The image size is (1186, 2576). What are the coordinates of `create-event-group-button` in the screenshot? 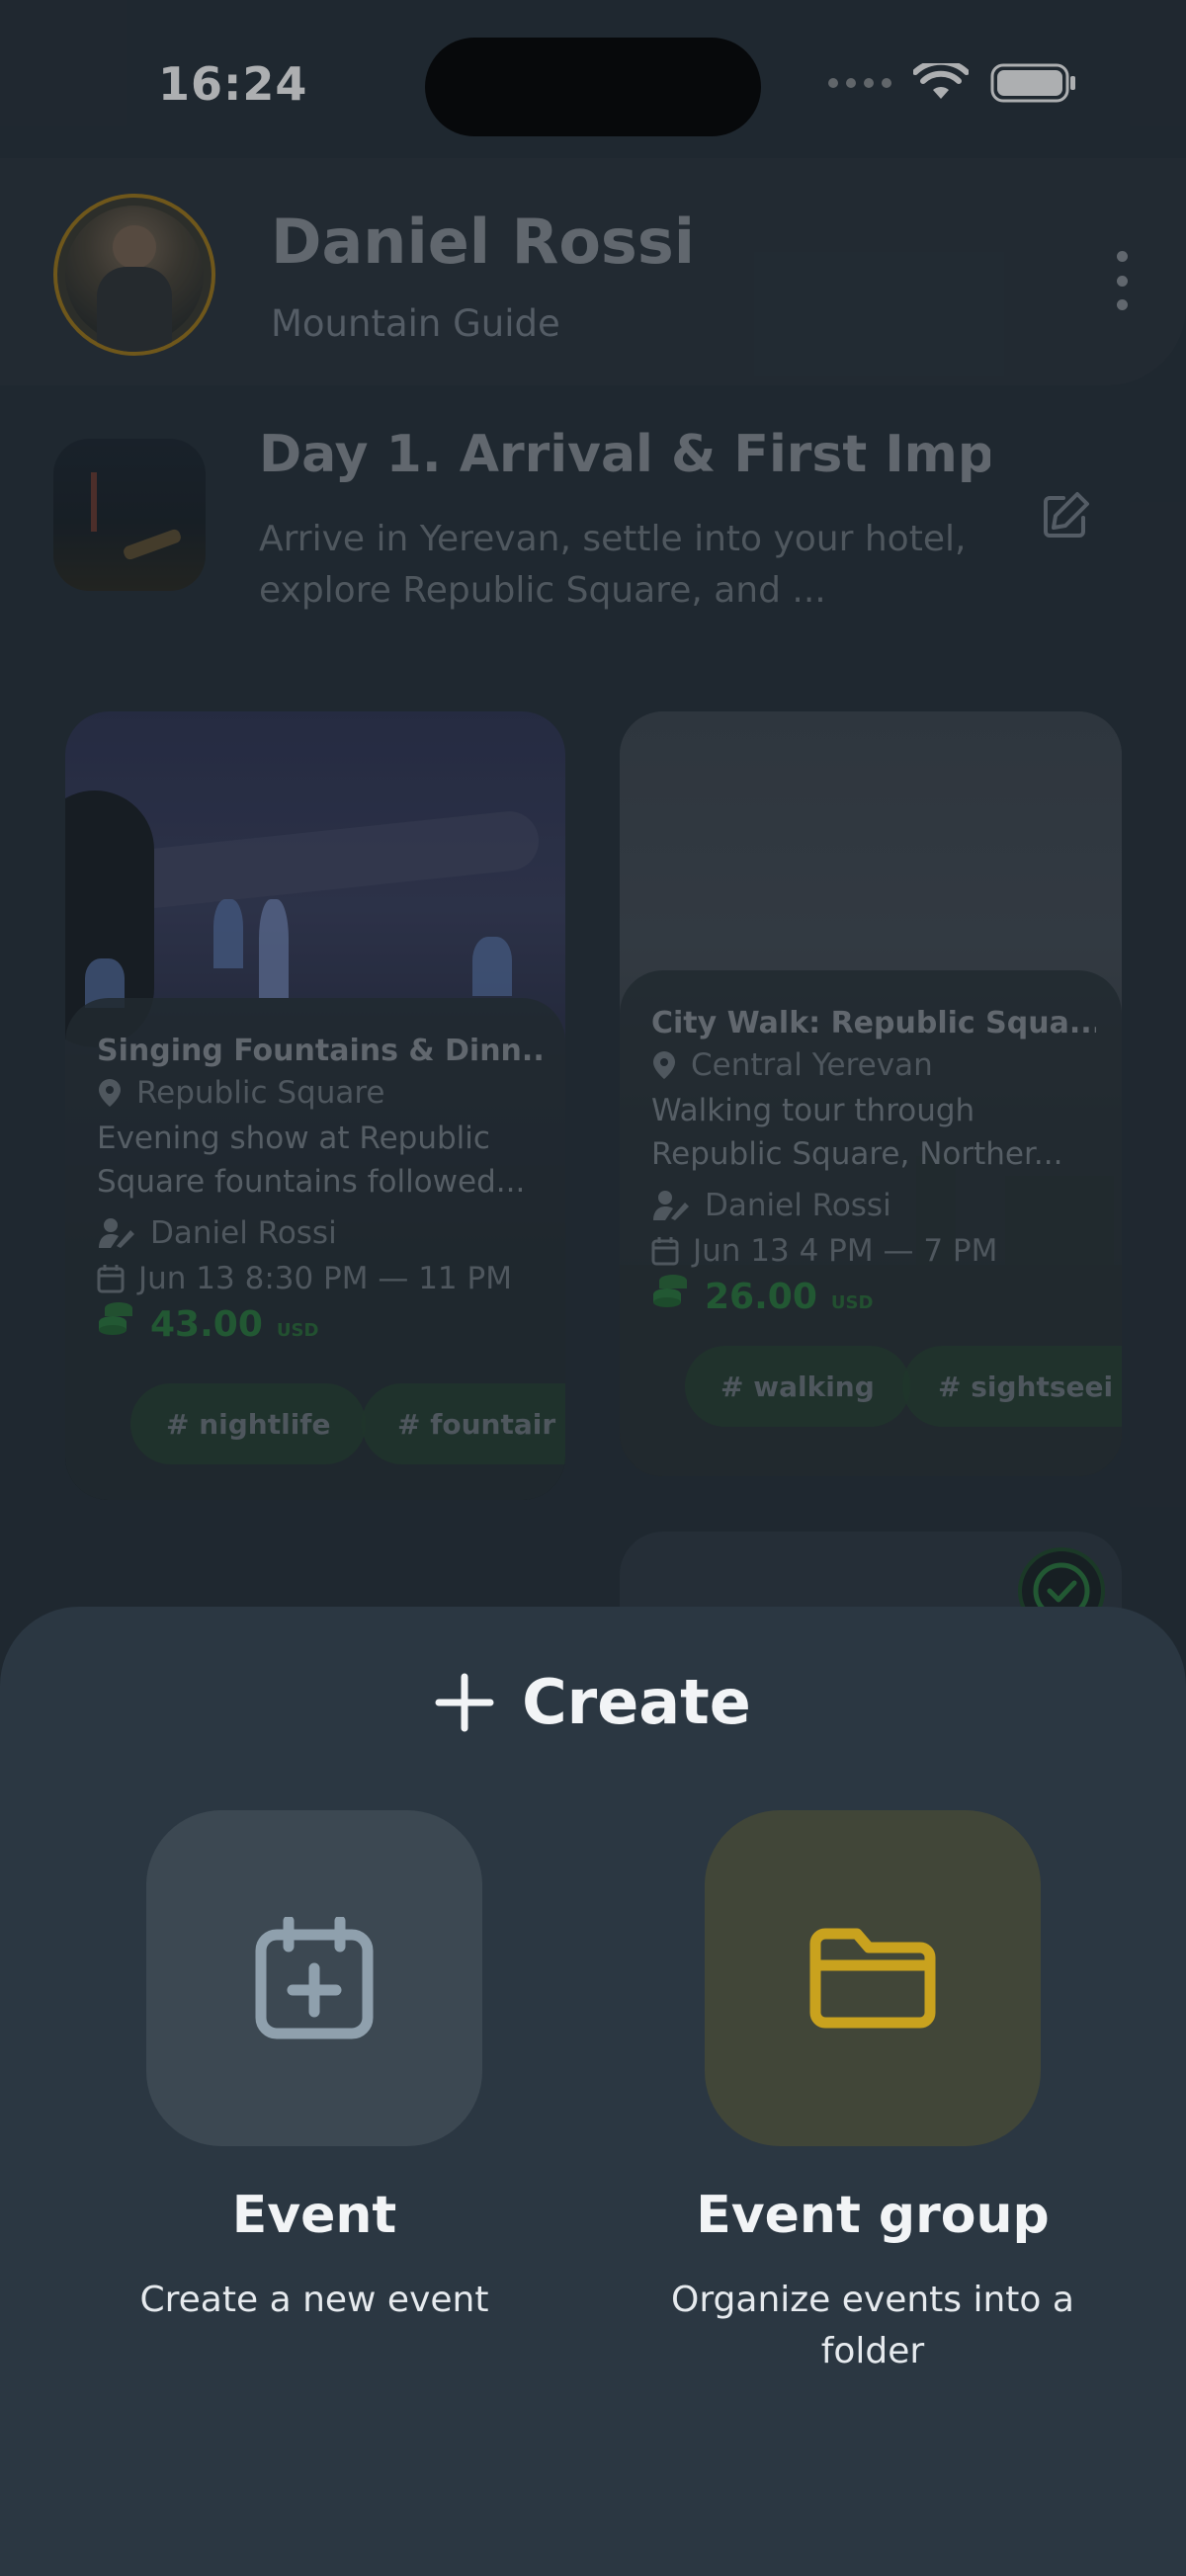 It's located at (873, 1978).